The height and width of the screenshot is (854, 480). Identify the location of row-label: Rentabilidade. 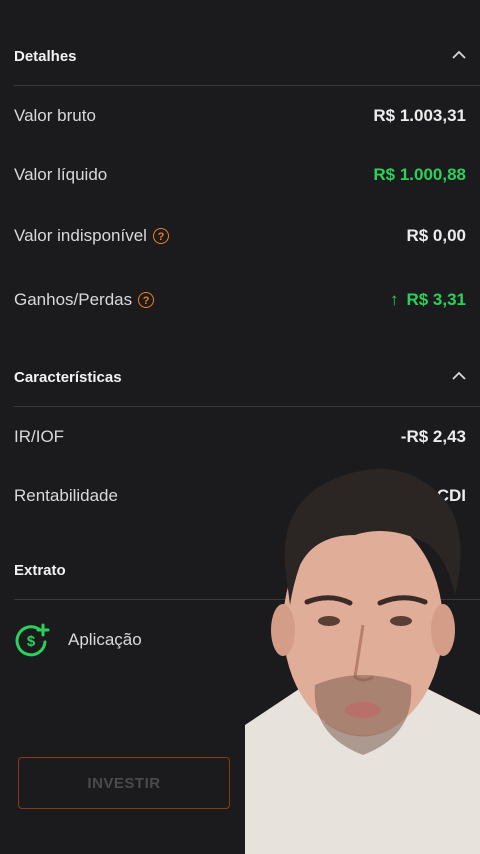
(66, 495).